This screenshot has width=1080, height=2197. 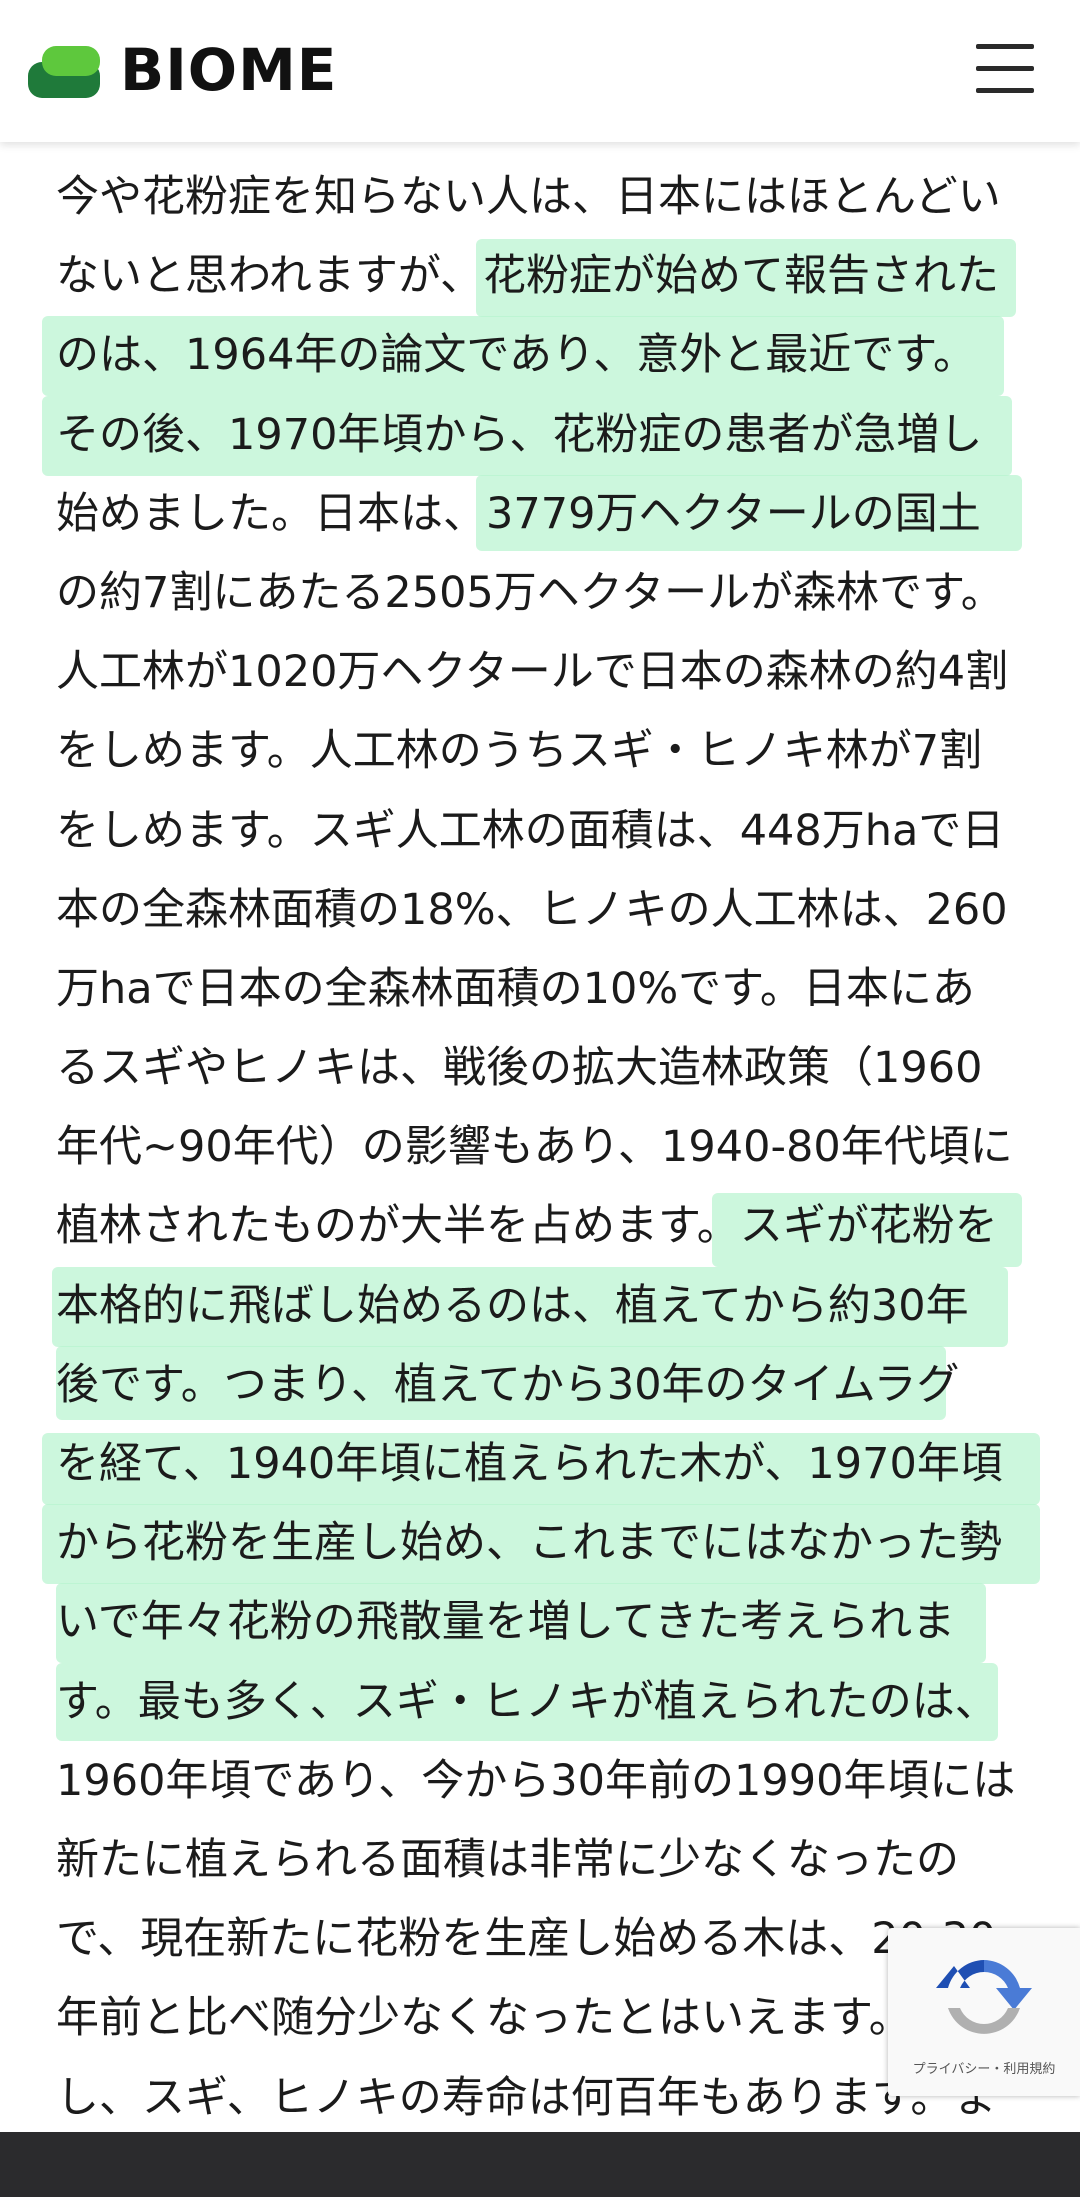 I want to click on text-line: 後です。つまり、植えてから30年のタイムラグ, so click(x=546, y=1385).